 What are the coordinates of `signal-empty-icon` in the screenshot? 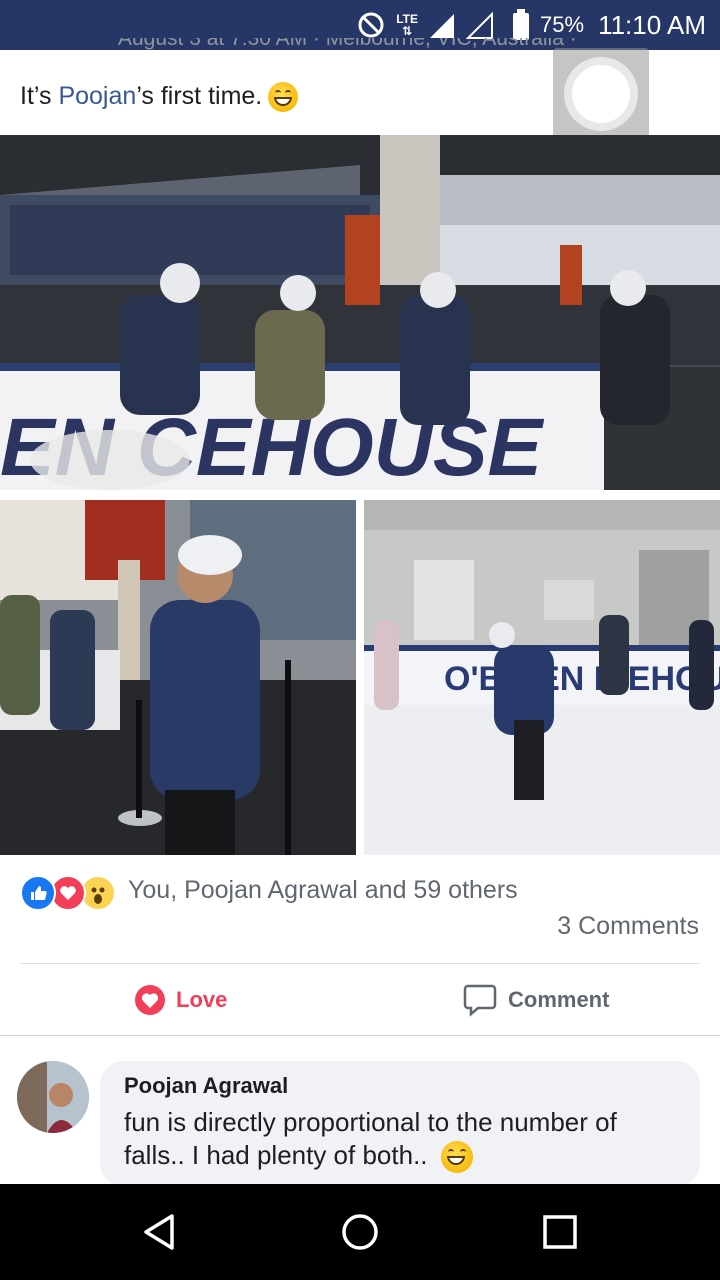 It's located at (480, 25).